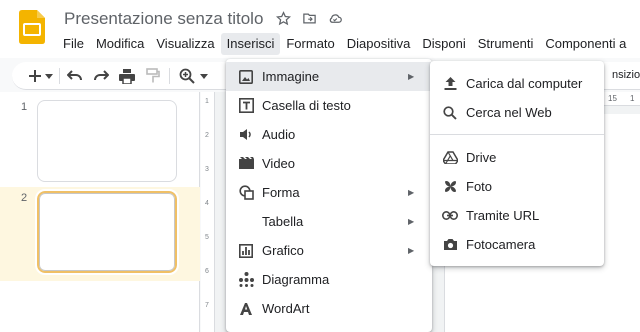 The width and height of the screenshot is (640, 332). What do you see at coordinates (296, 279) in the screenshot?
I see `menu-item-label: Diagramma` at bounding box center [296, 279].